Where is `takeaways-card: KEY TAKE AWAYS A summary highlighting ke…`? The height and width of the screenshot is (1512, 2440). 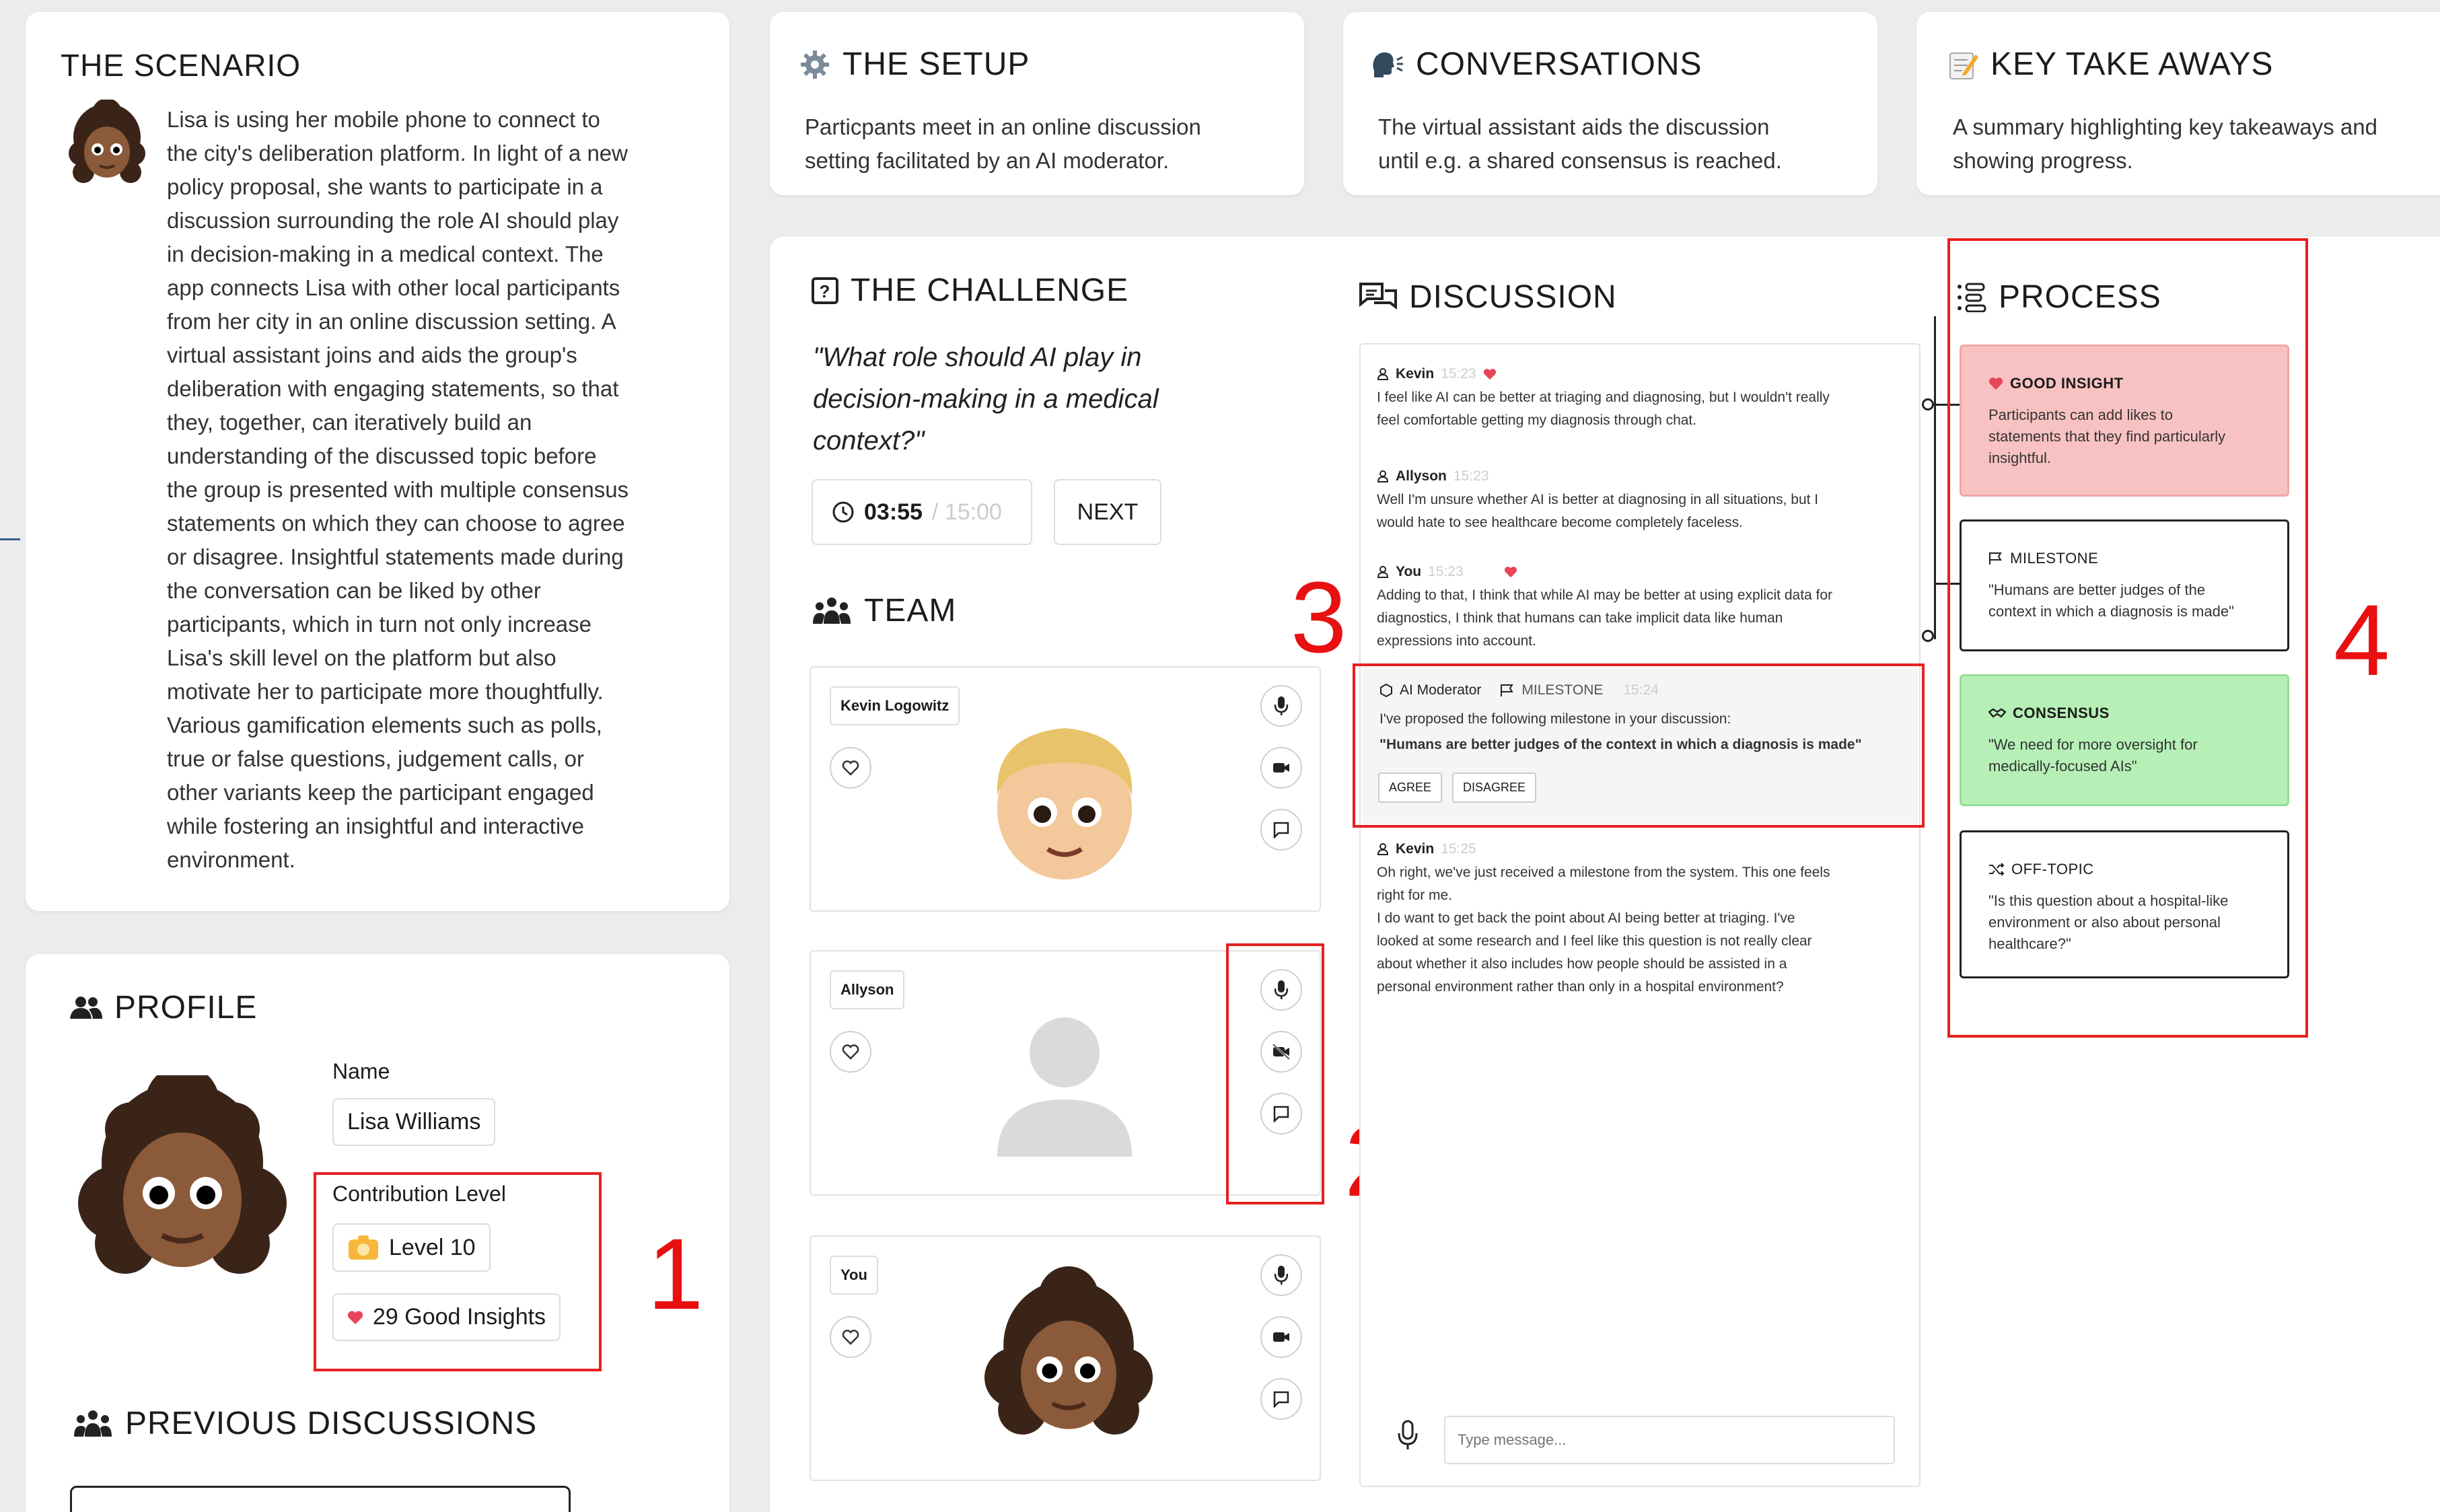
takeaways-card: KEY TAKE AWAYS A summary highlighting ke… is located at coordinates (2178, 103).